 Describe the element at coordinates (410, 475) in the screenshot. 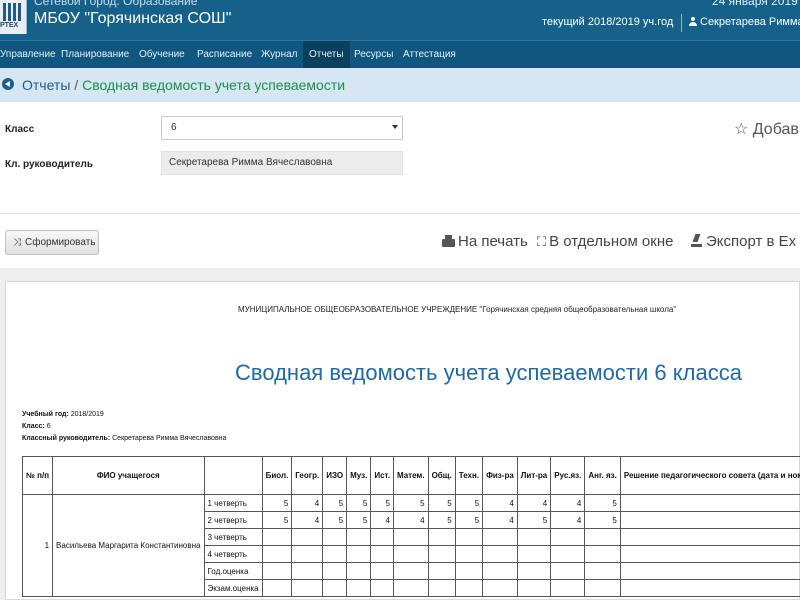

I see `col-subject: Матем.` at that location.